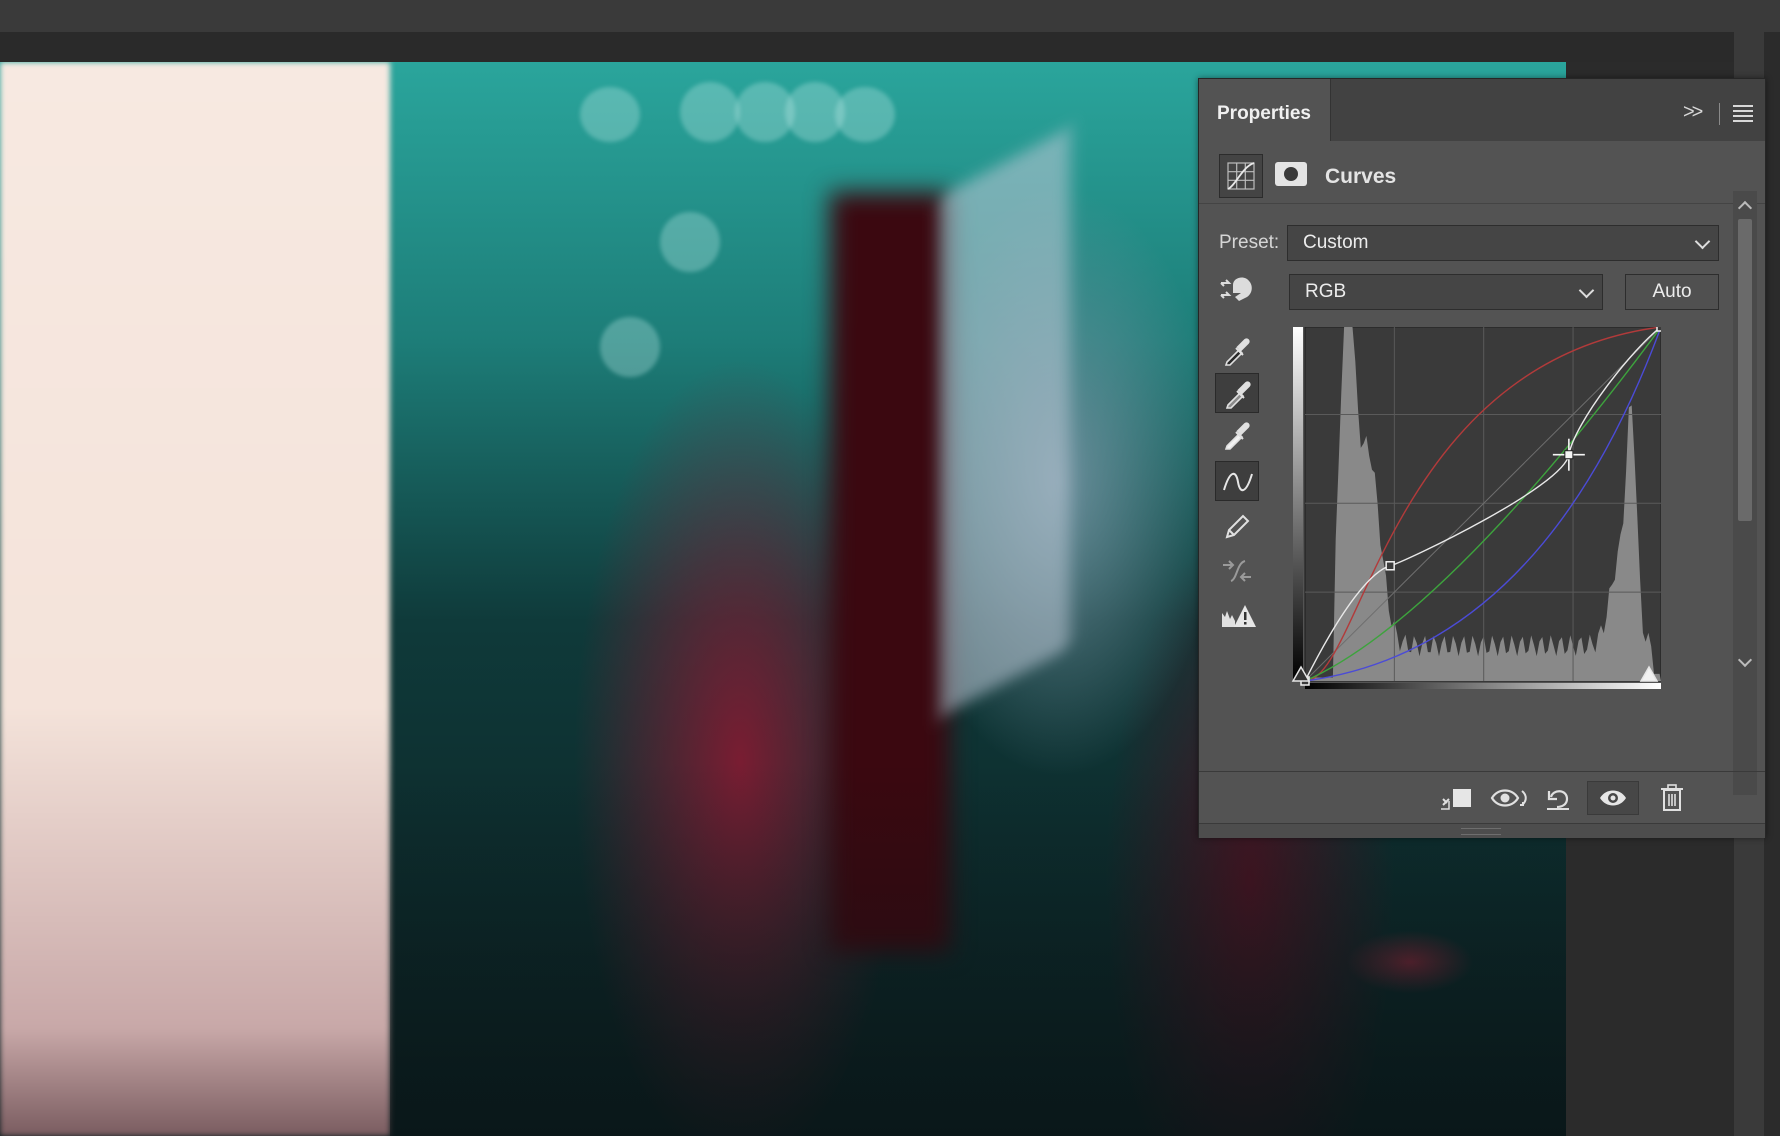 The image size is (1780, 1136). I want to click on input-gradient-bar, so click(1483, 686).